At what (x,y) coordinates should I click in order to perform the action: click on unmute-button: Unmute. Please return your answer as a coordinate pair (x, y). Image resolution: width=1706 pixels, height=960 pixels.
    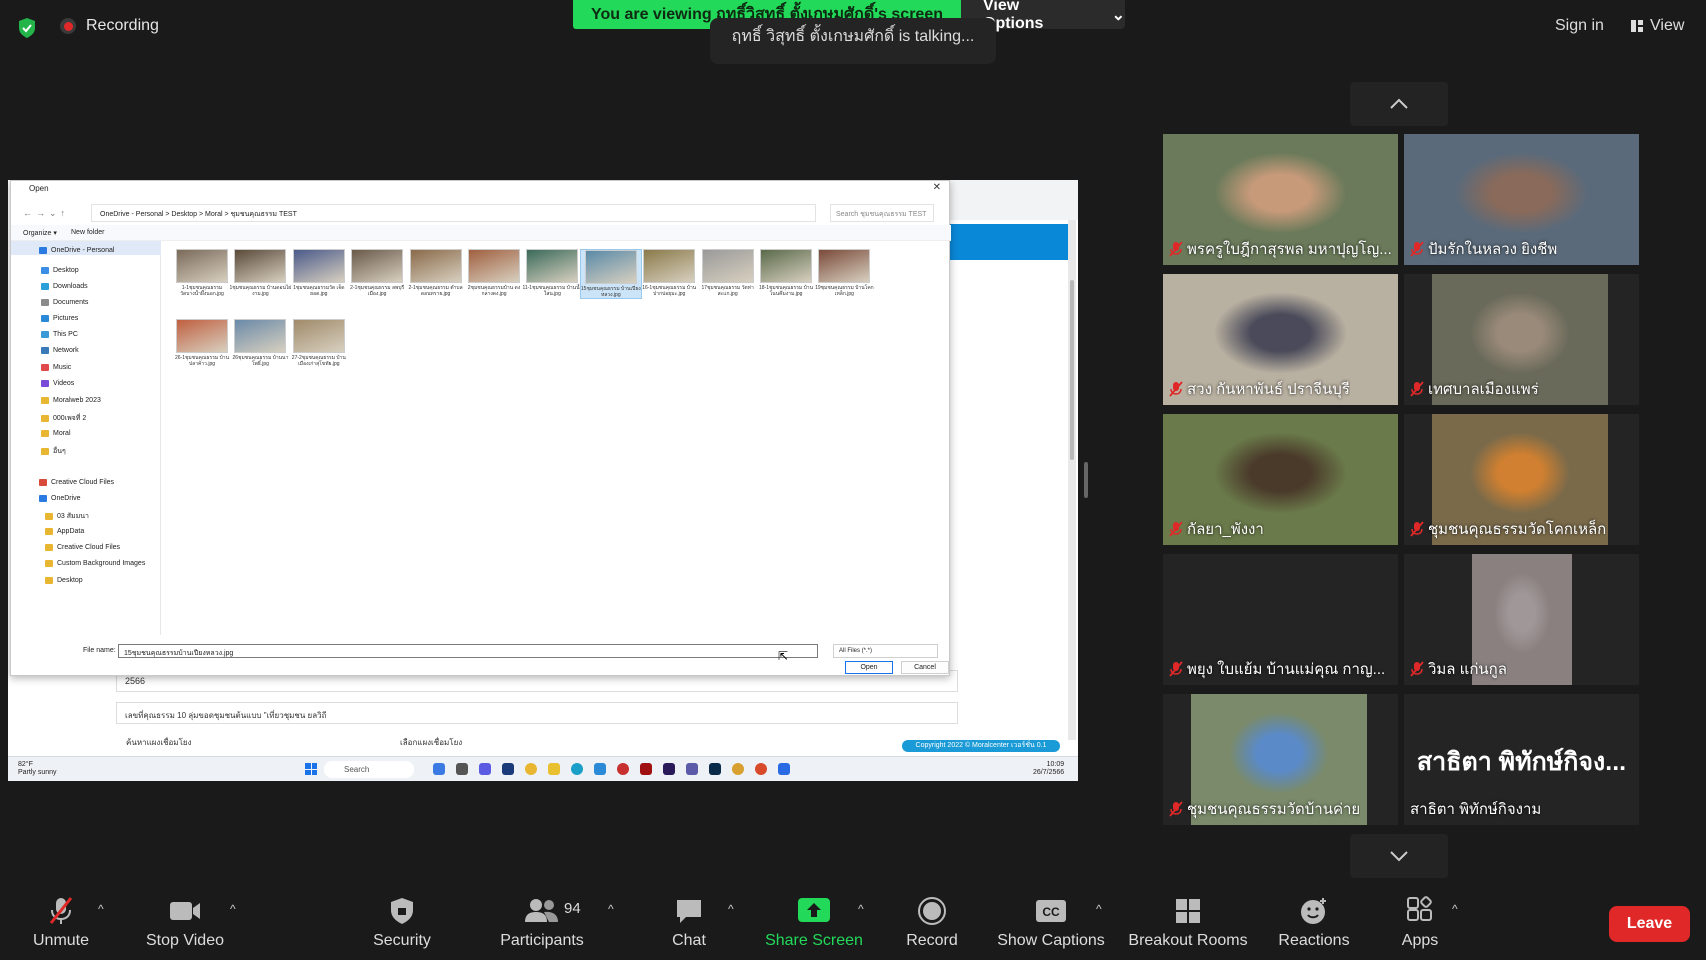
    Looking at the image, I should click on (61, 925).